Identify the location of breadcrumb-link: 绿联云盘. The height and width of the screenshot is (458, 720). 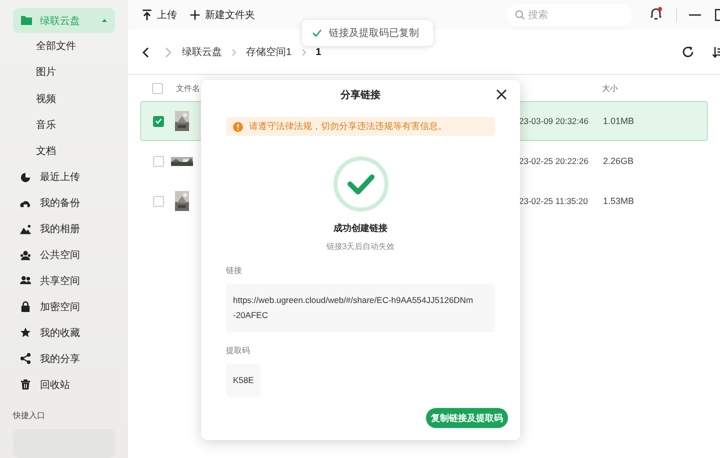
(202, 52).